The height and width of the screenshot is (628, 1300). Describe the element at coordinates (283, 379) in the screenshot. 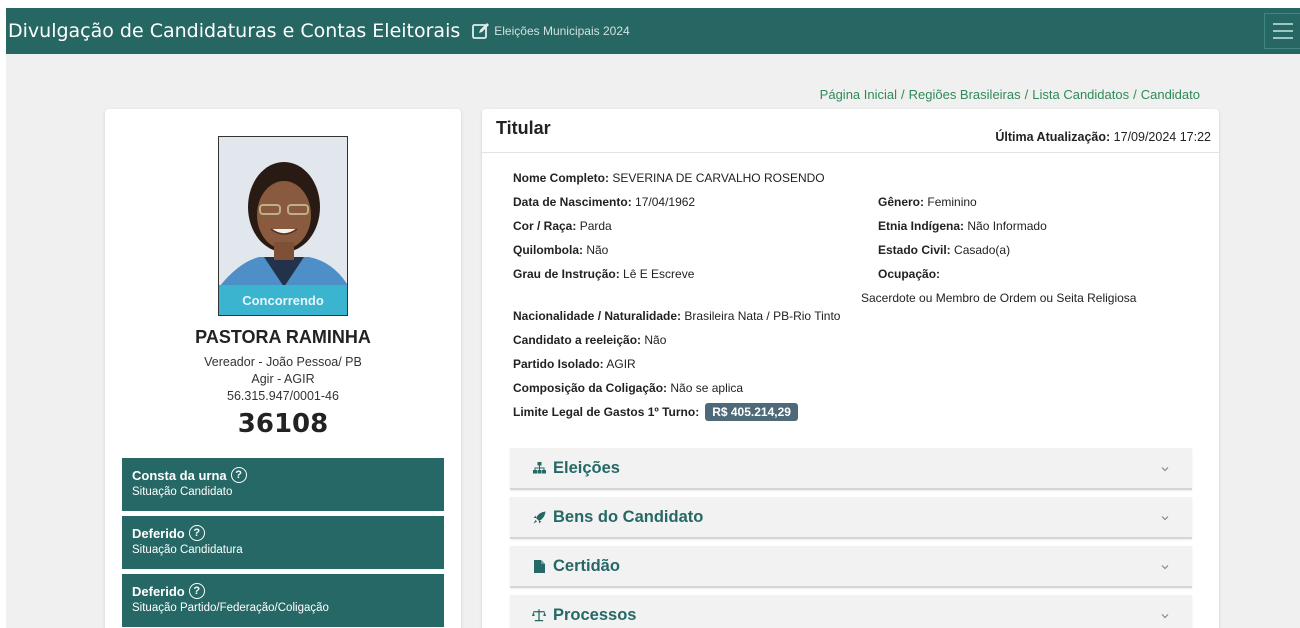

I see `candidate-party: Agir - AGIR` at that location.